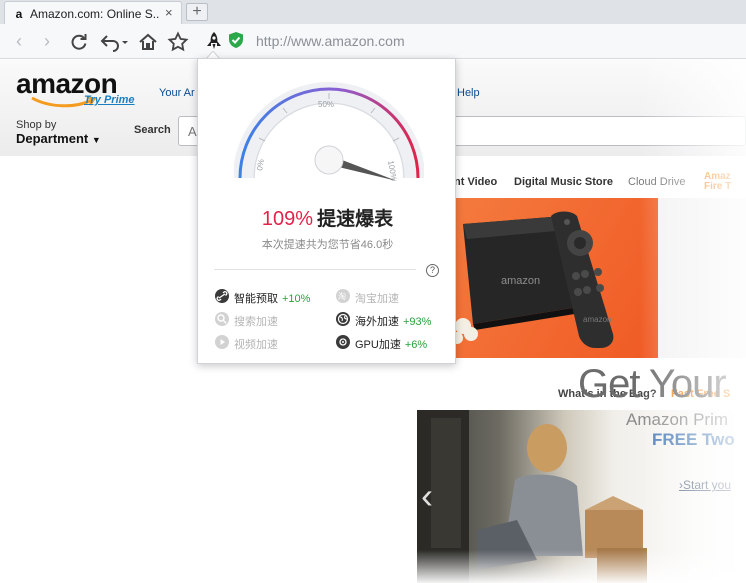  I want to click on help-icon: ?, so click(432, 270).